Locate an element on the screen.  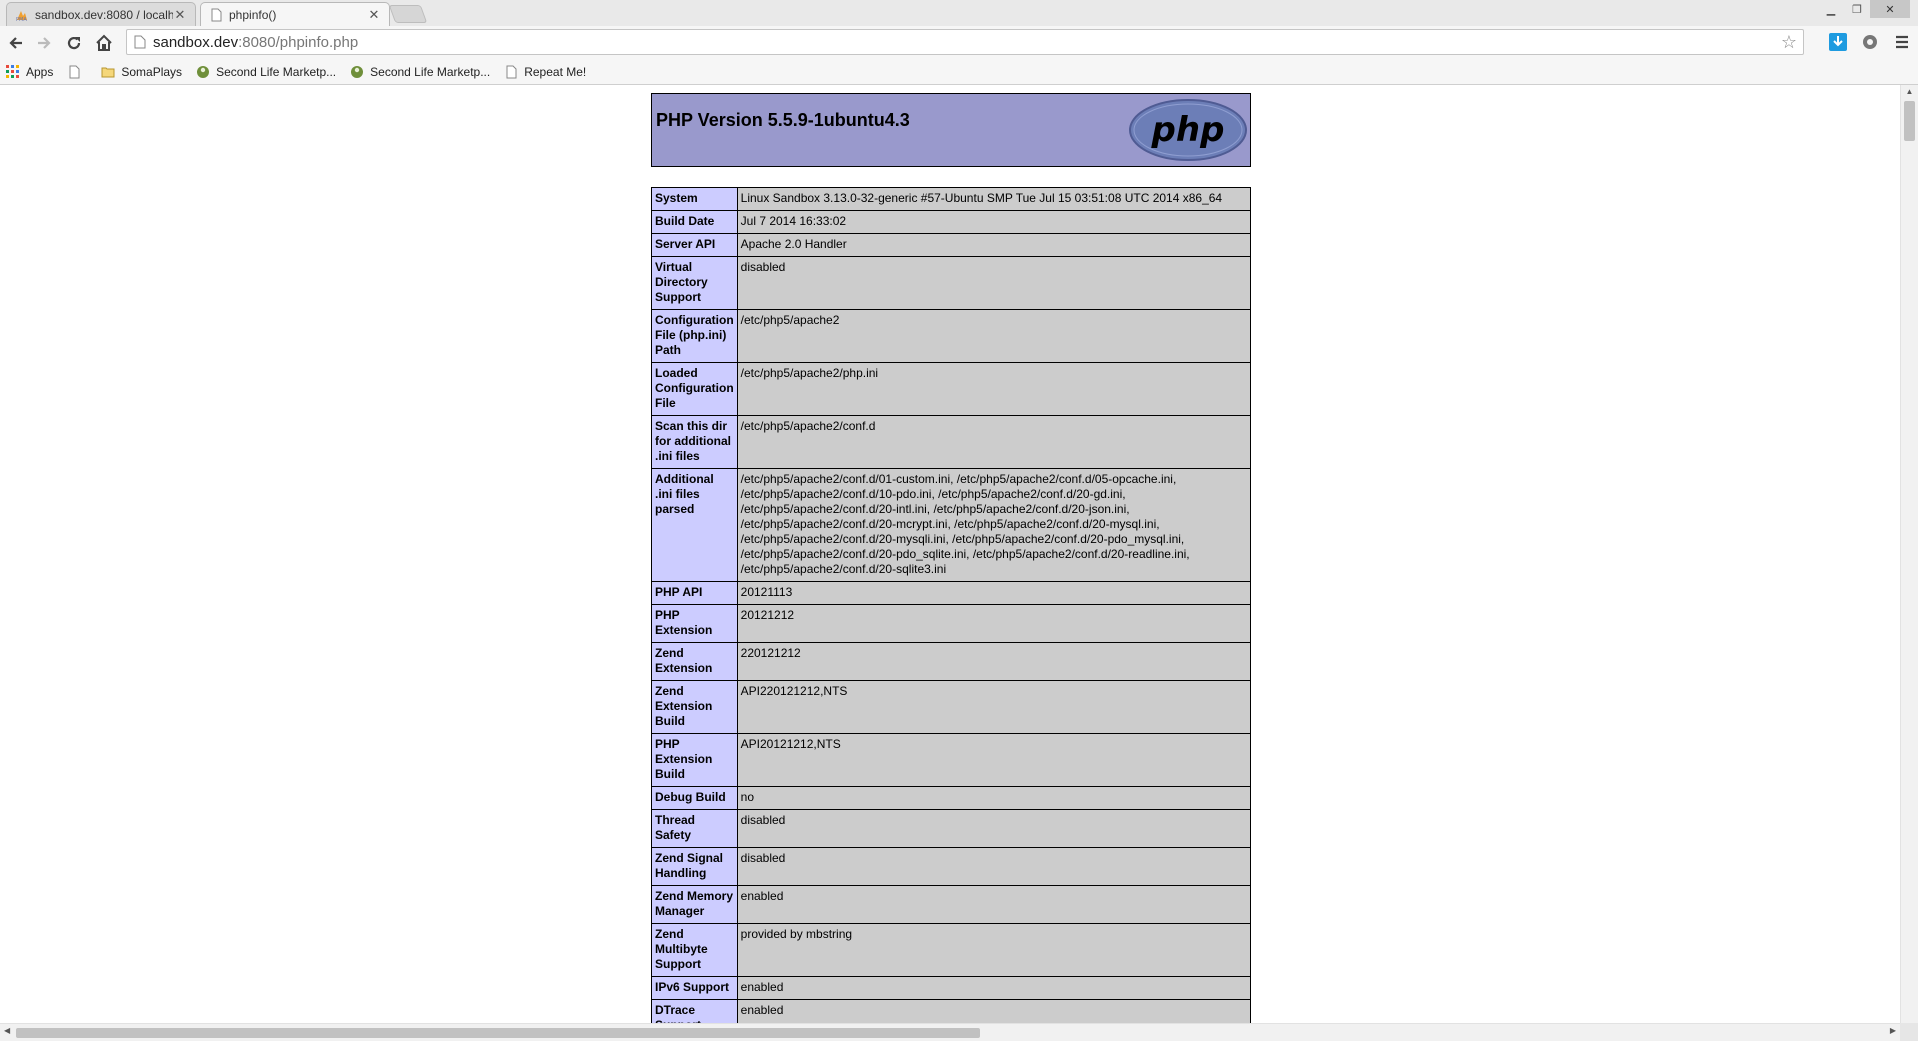
php-logo-text: php is located at coordinates (1188, 130).